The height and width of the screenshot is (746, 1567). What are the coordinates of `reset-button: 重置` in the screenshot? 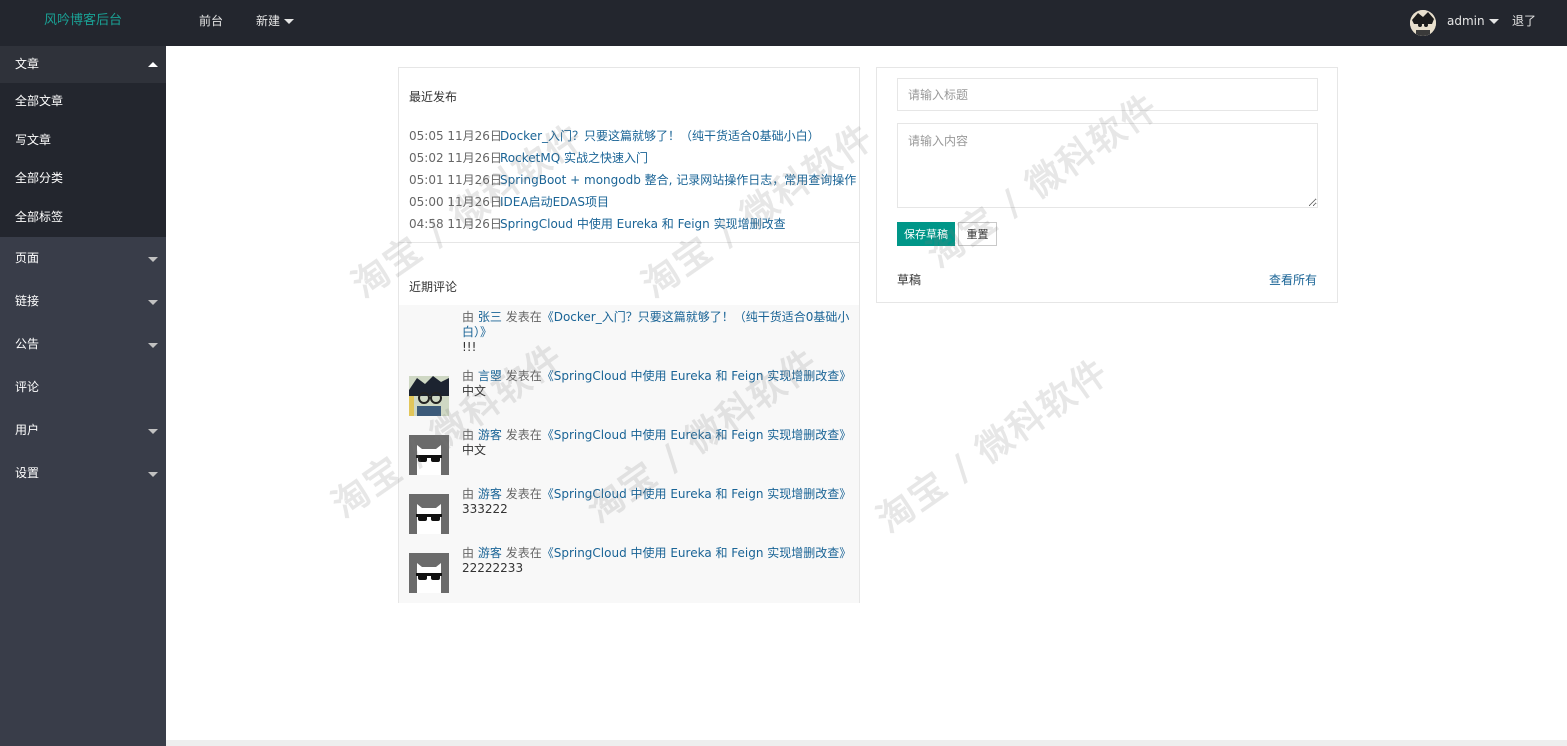 It's located at (977, 234).